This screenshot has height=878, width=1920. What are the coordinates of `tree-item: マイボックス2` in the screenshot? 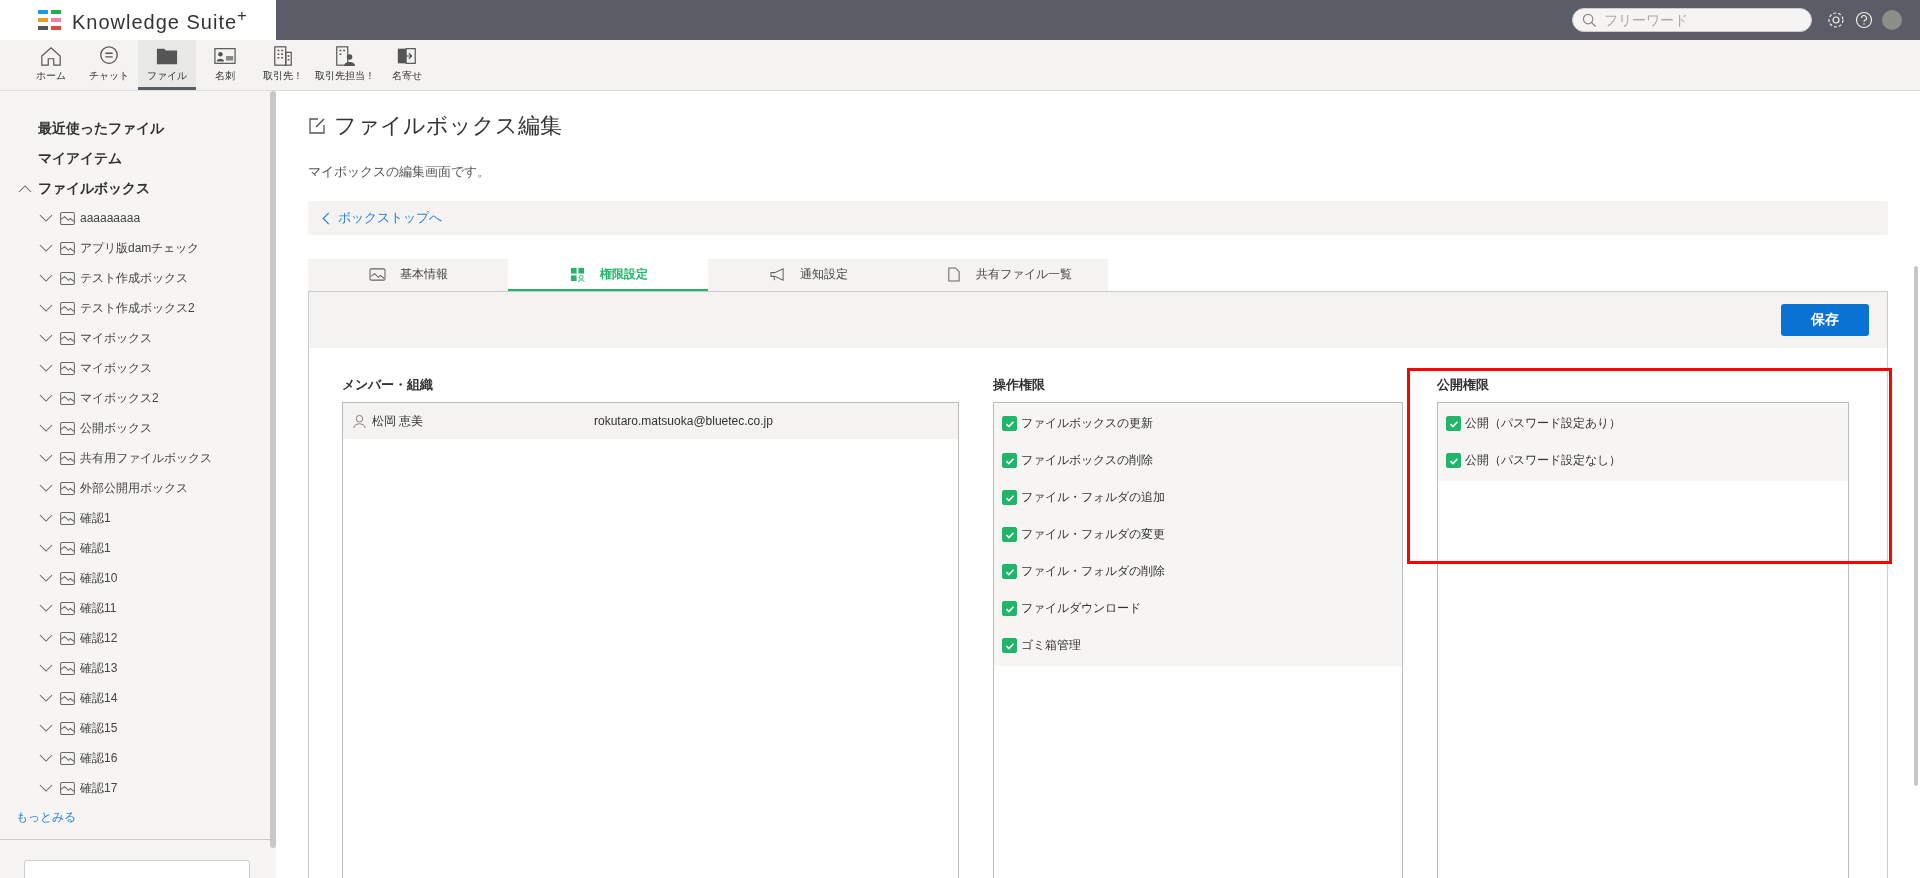 It's located at (119, 398).